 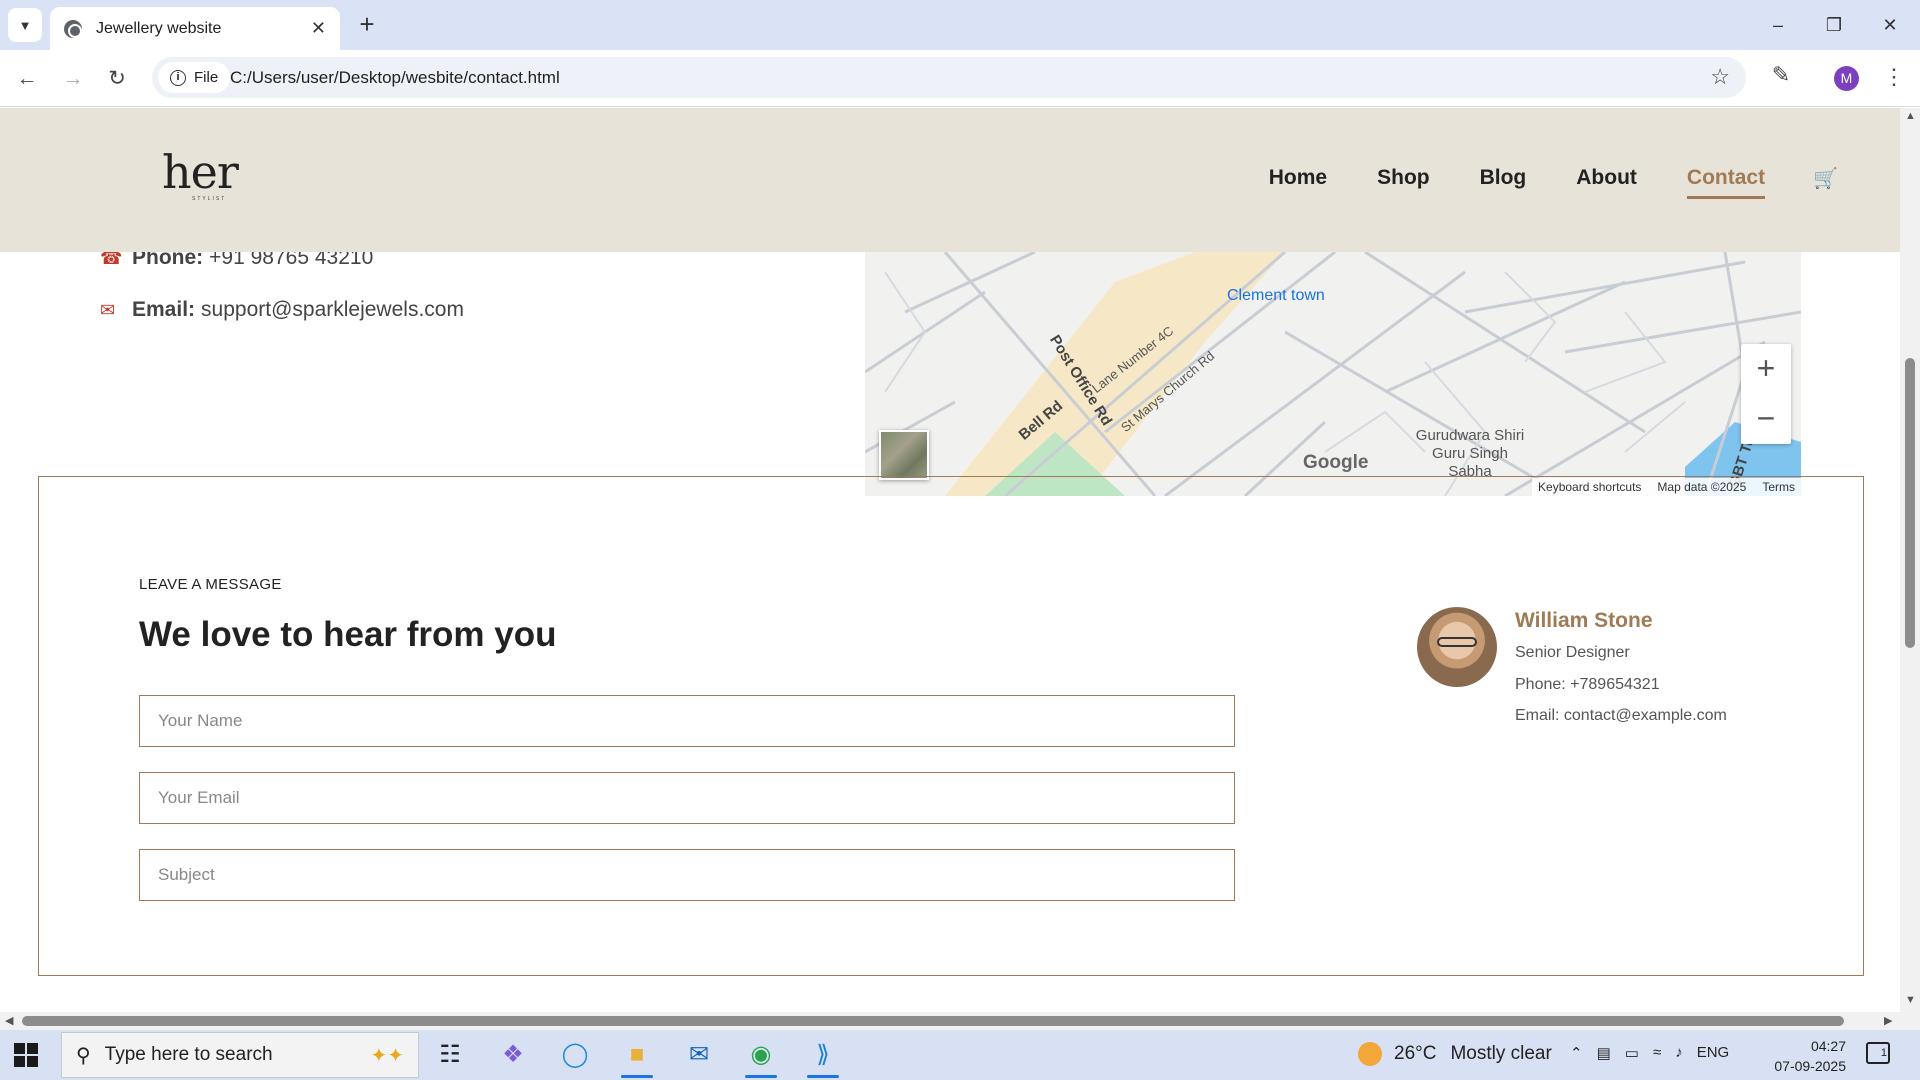 What do you see at coordinates (1778, 25) in the screenshot?
I see `minimize-button: –` at bounding box center [1778, 25].